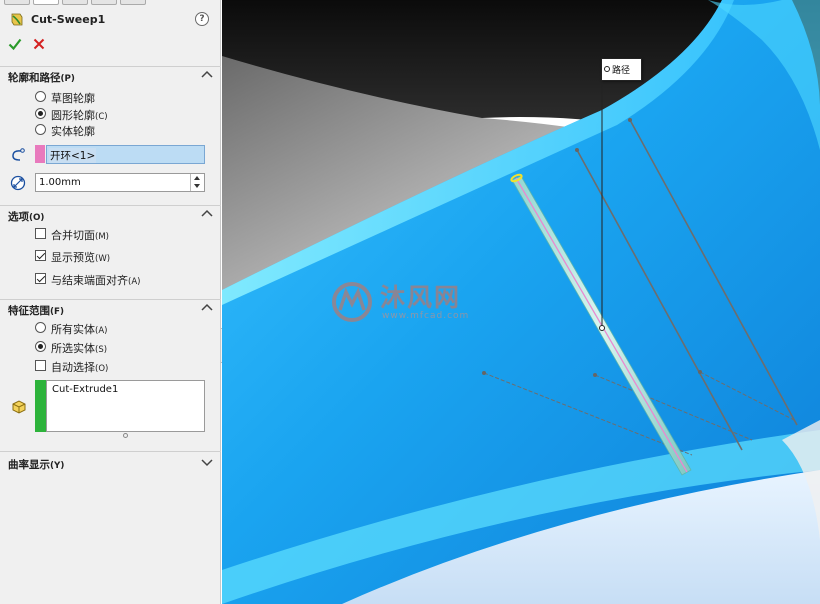  Describe the element at coordinates (79, 348) in the screenshot. I see `radio-label: 所选实体(S)` at that location.